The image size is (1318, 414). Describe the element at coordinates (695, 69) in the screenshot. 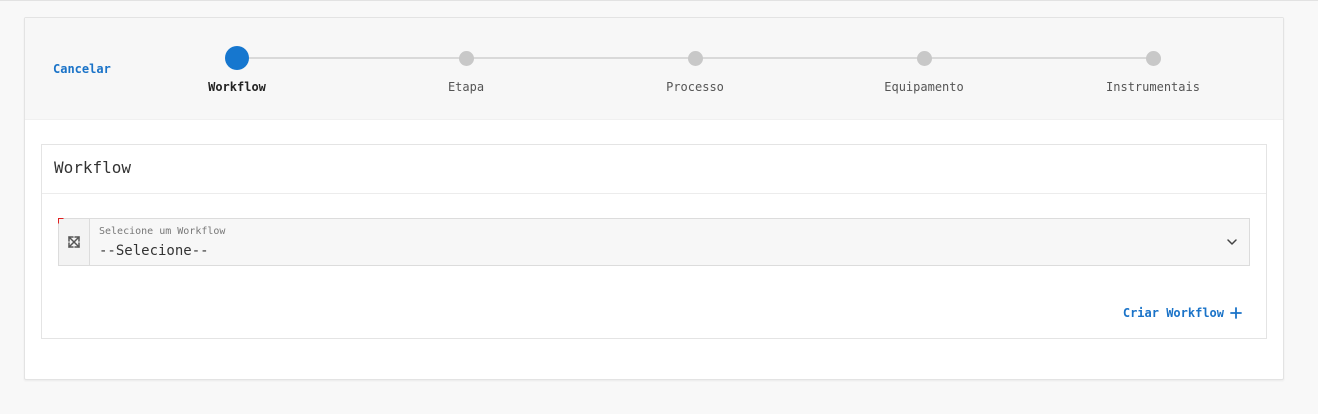

I see `step-processo: Processo` at that location.